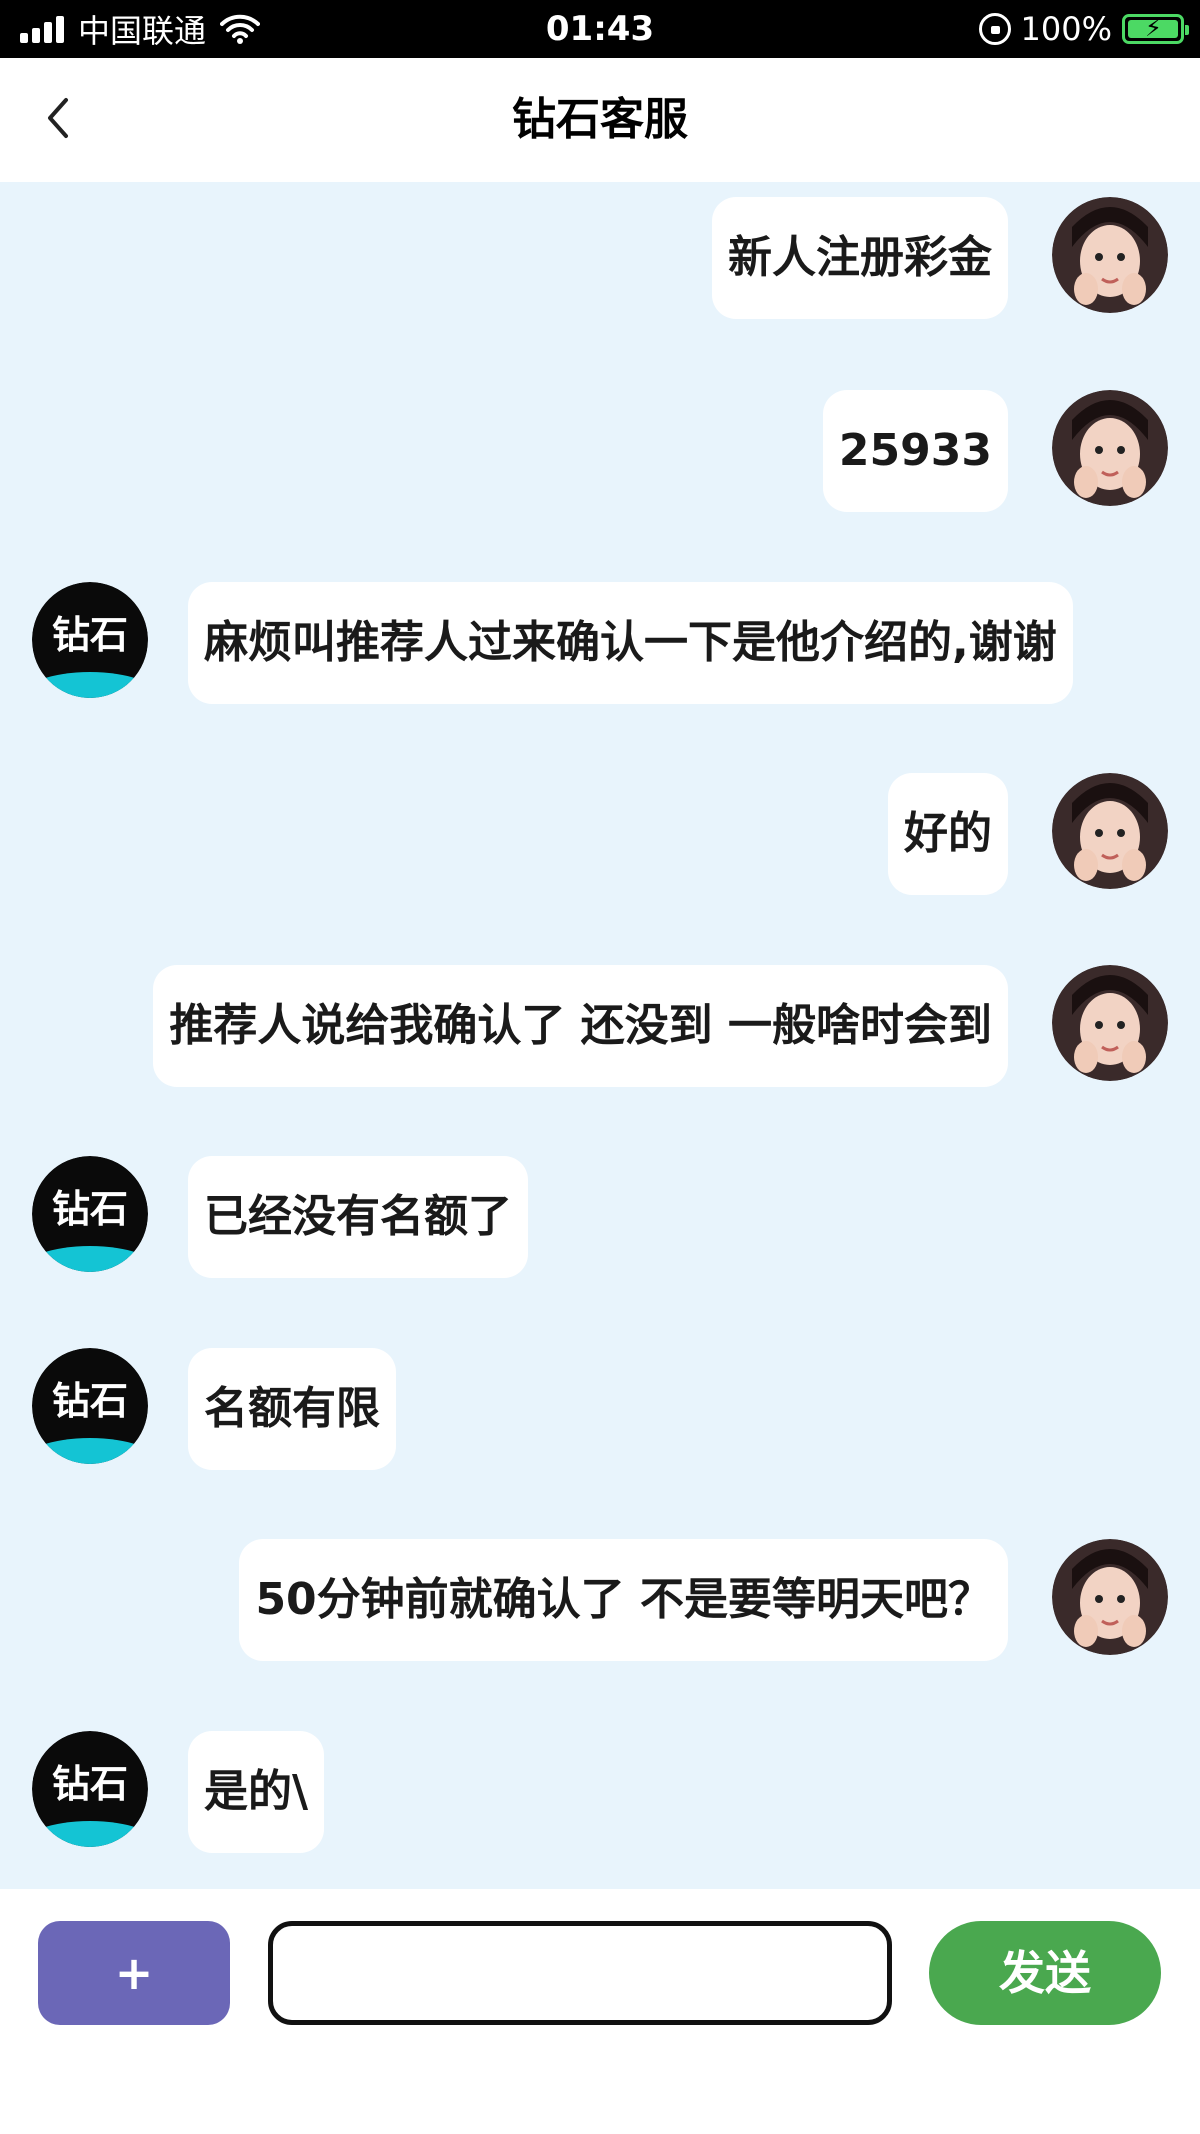  I want to click on battery-icon: ⚡, so click(1155, 29).